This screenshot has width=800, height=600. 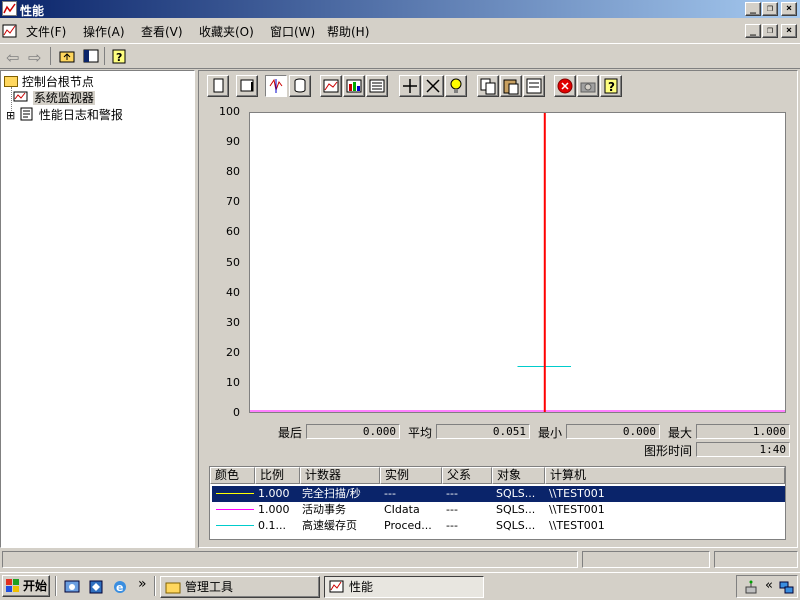 What do you see at coordinates (72, 587) in the screenshot?
I see `quicklaunch-desktop-icon` at bounding box center [72, 587].